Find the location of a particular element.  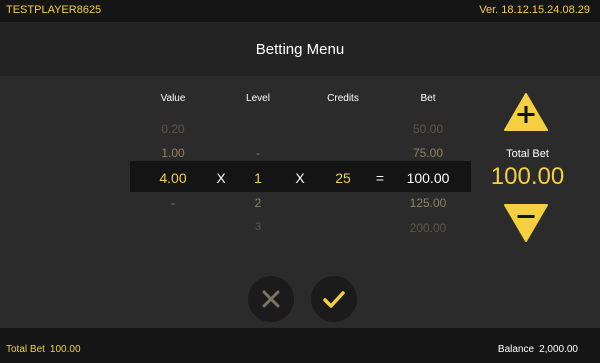

bottom-total-bet: Total Bet 100.00 is located at coordinates (43, 349).